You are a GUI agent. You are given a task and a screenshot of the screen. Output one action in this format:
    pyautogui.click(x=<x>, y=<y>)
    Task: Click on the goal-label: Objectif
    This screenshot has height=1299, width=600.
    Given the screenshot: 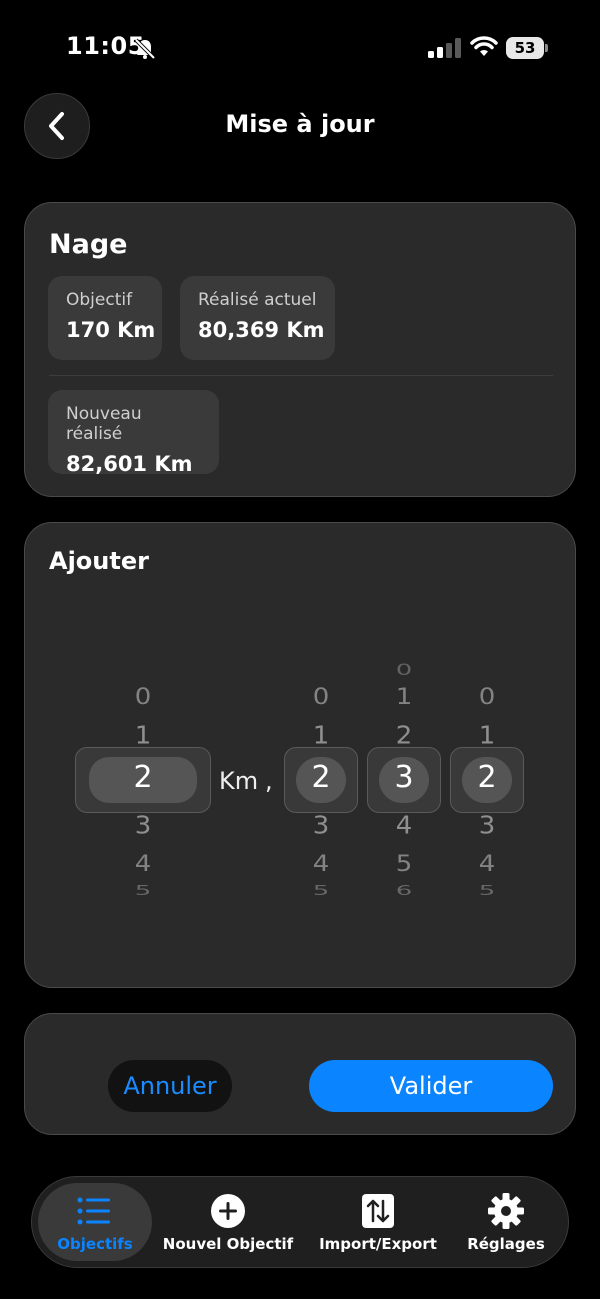 What is the action you would take?
    pyautogui.click(x=99, y=300)
    